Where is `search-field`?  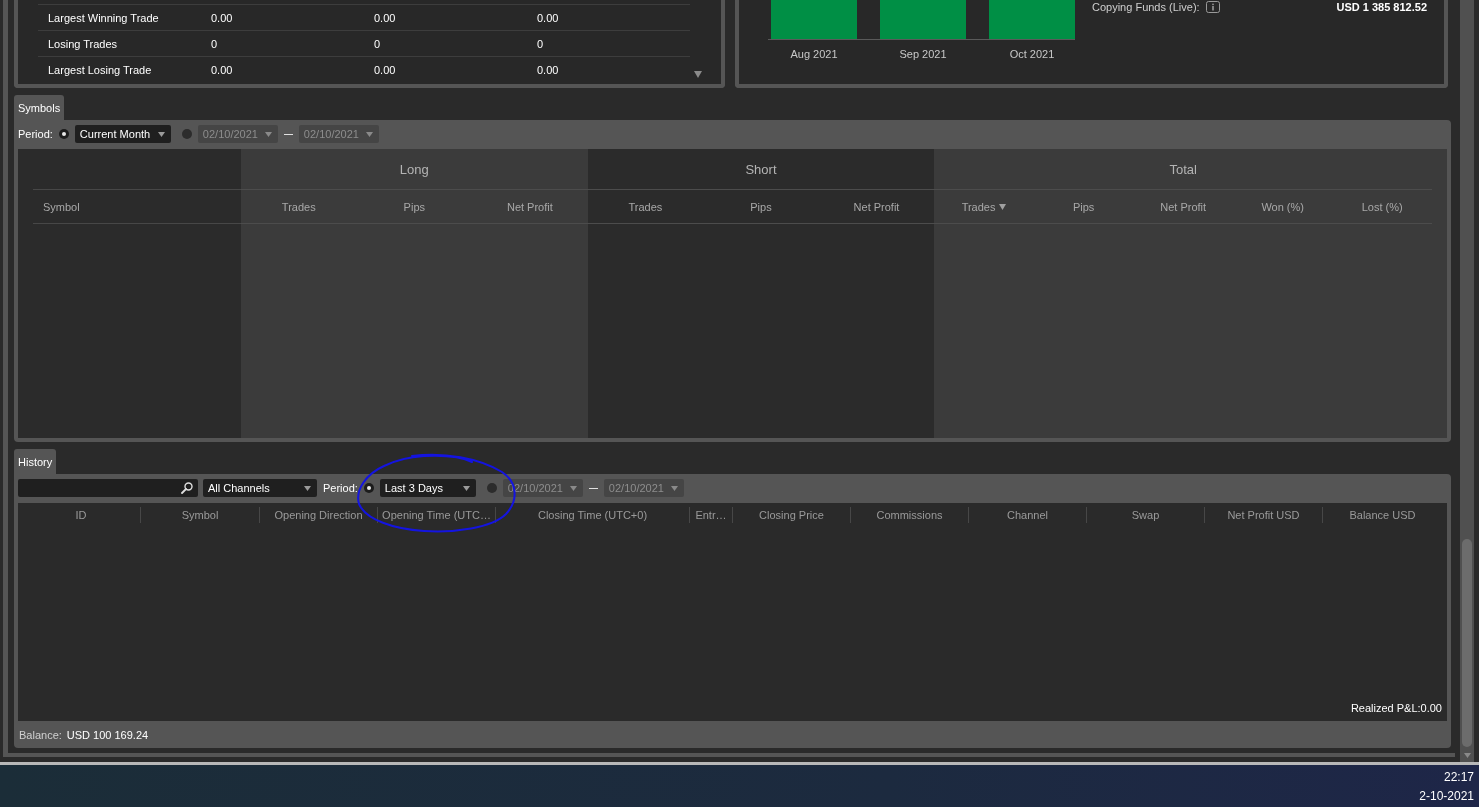 search-field is located at coordinates (108, 488).